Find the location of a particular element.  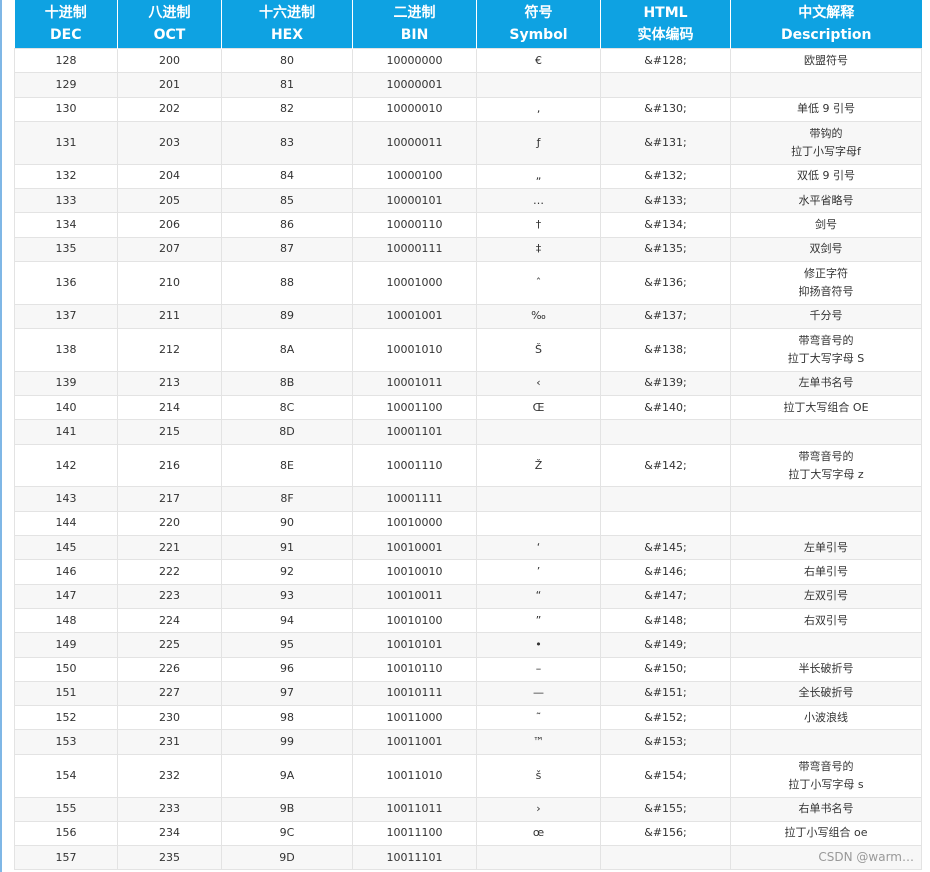

table-row: 148 224 94 10010100” &#148; 右双引号 is located at coordinates (468, 620).